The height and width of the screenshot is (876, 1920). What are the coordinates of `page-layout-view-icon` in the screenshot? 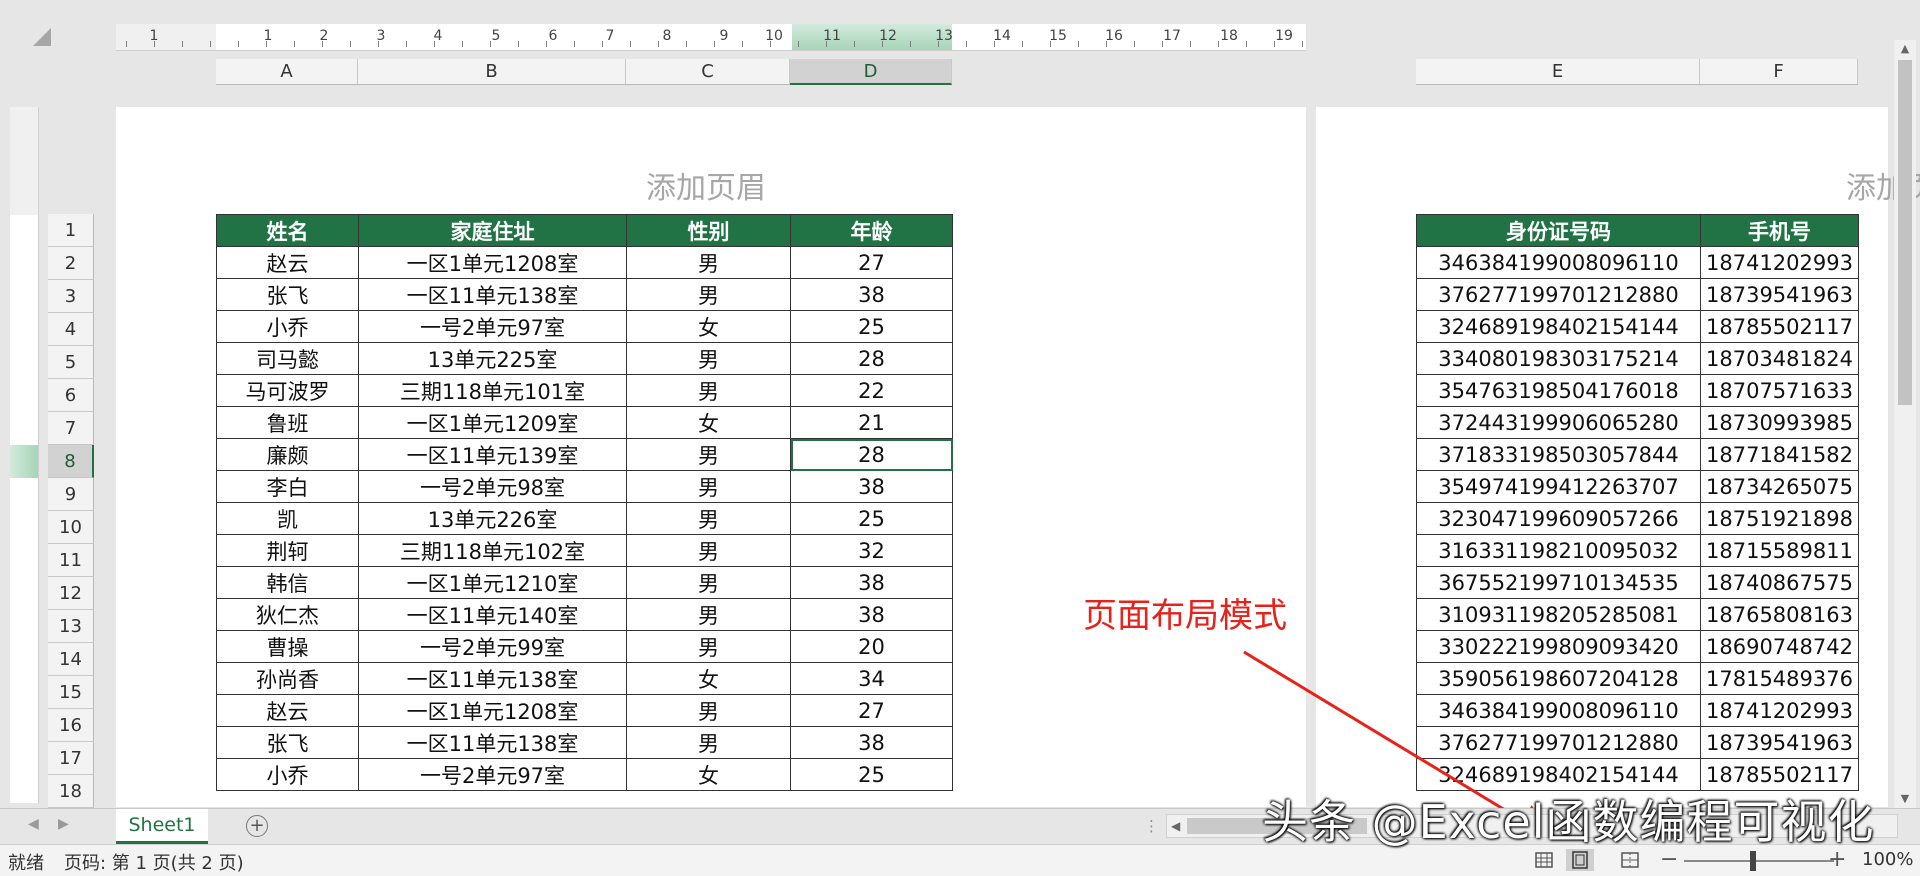 It's located at (1580, 860).